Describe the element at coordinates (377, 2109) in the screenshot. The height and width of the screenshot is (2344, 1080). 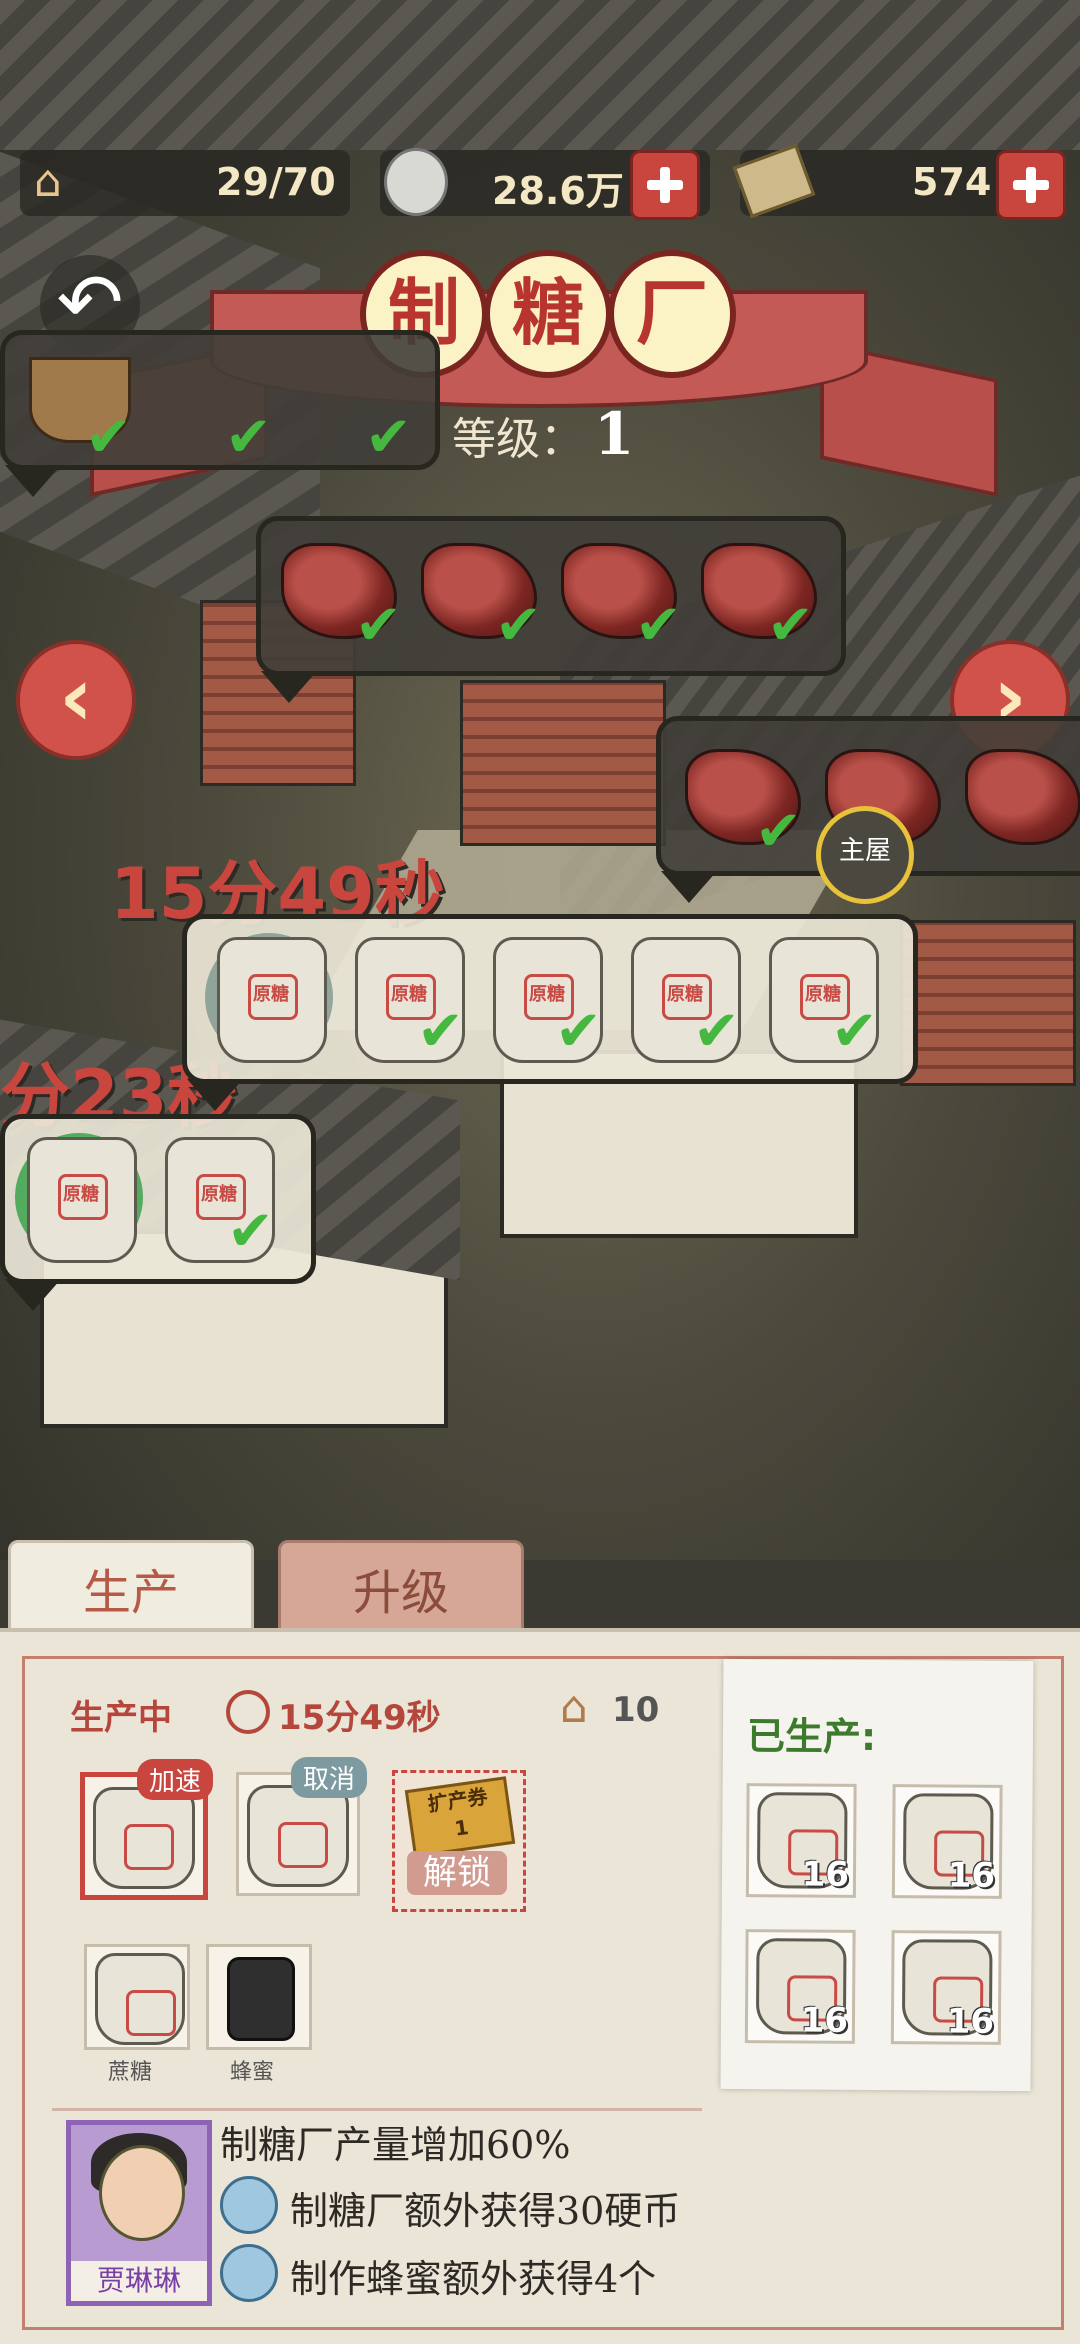
I see `divider` at that location.